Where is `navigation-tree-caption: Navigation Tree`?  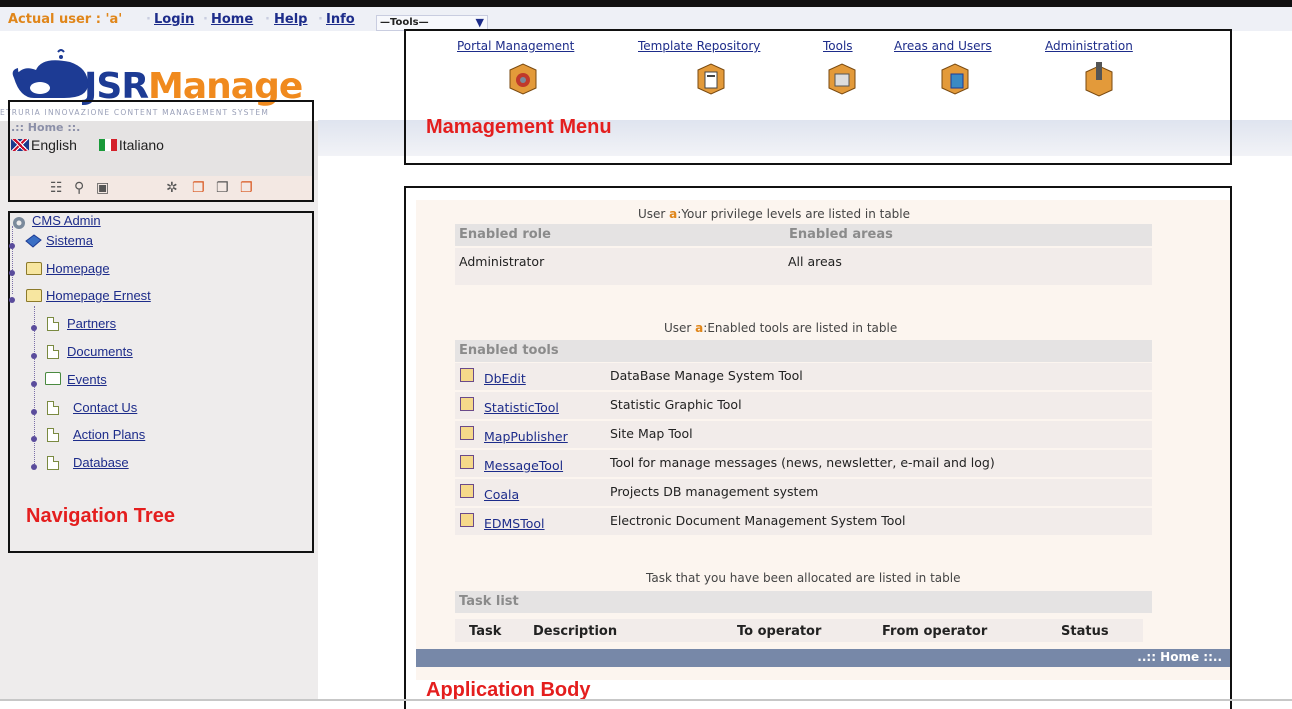 navigation-tree-caption: Navigation Tree is located at coordinates (100, 516).